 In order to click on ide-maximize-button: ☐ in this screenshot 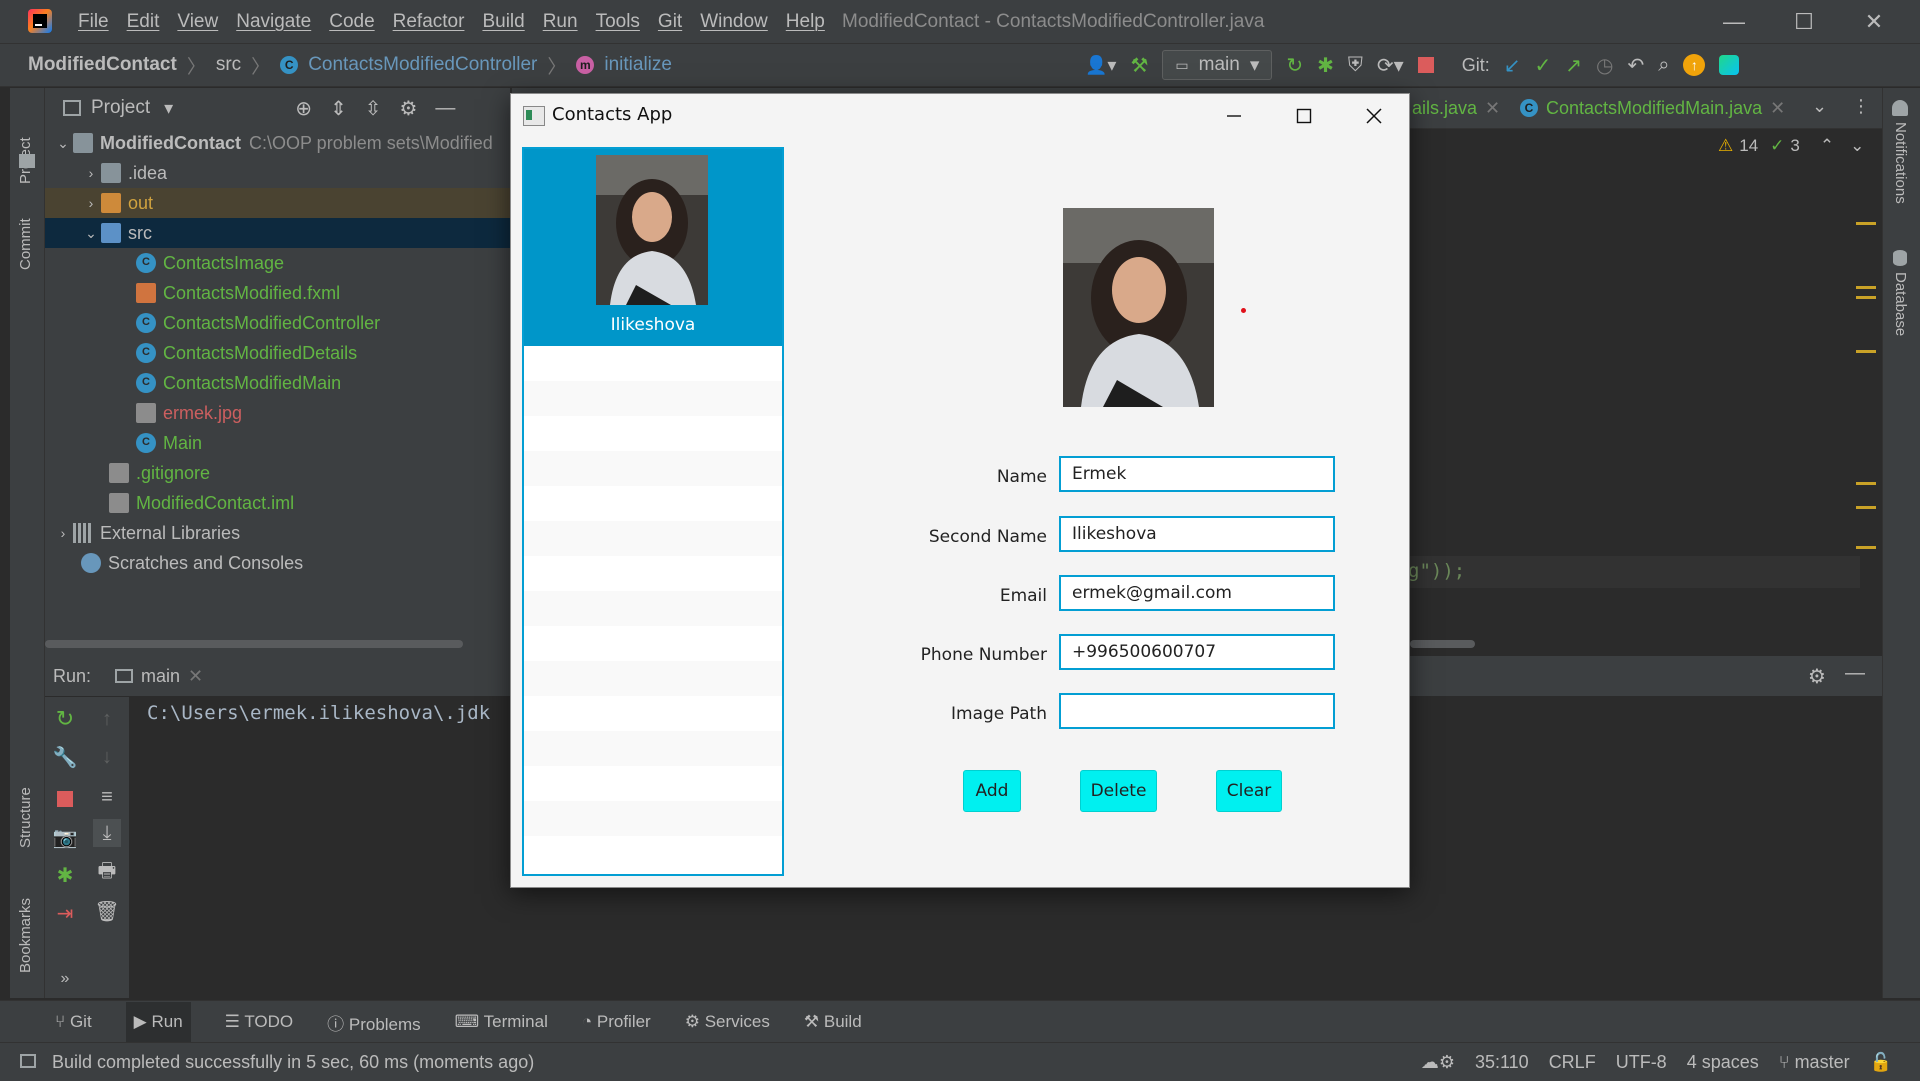, I will do `click(1804, 22)`.